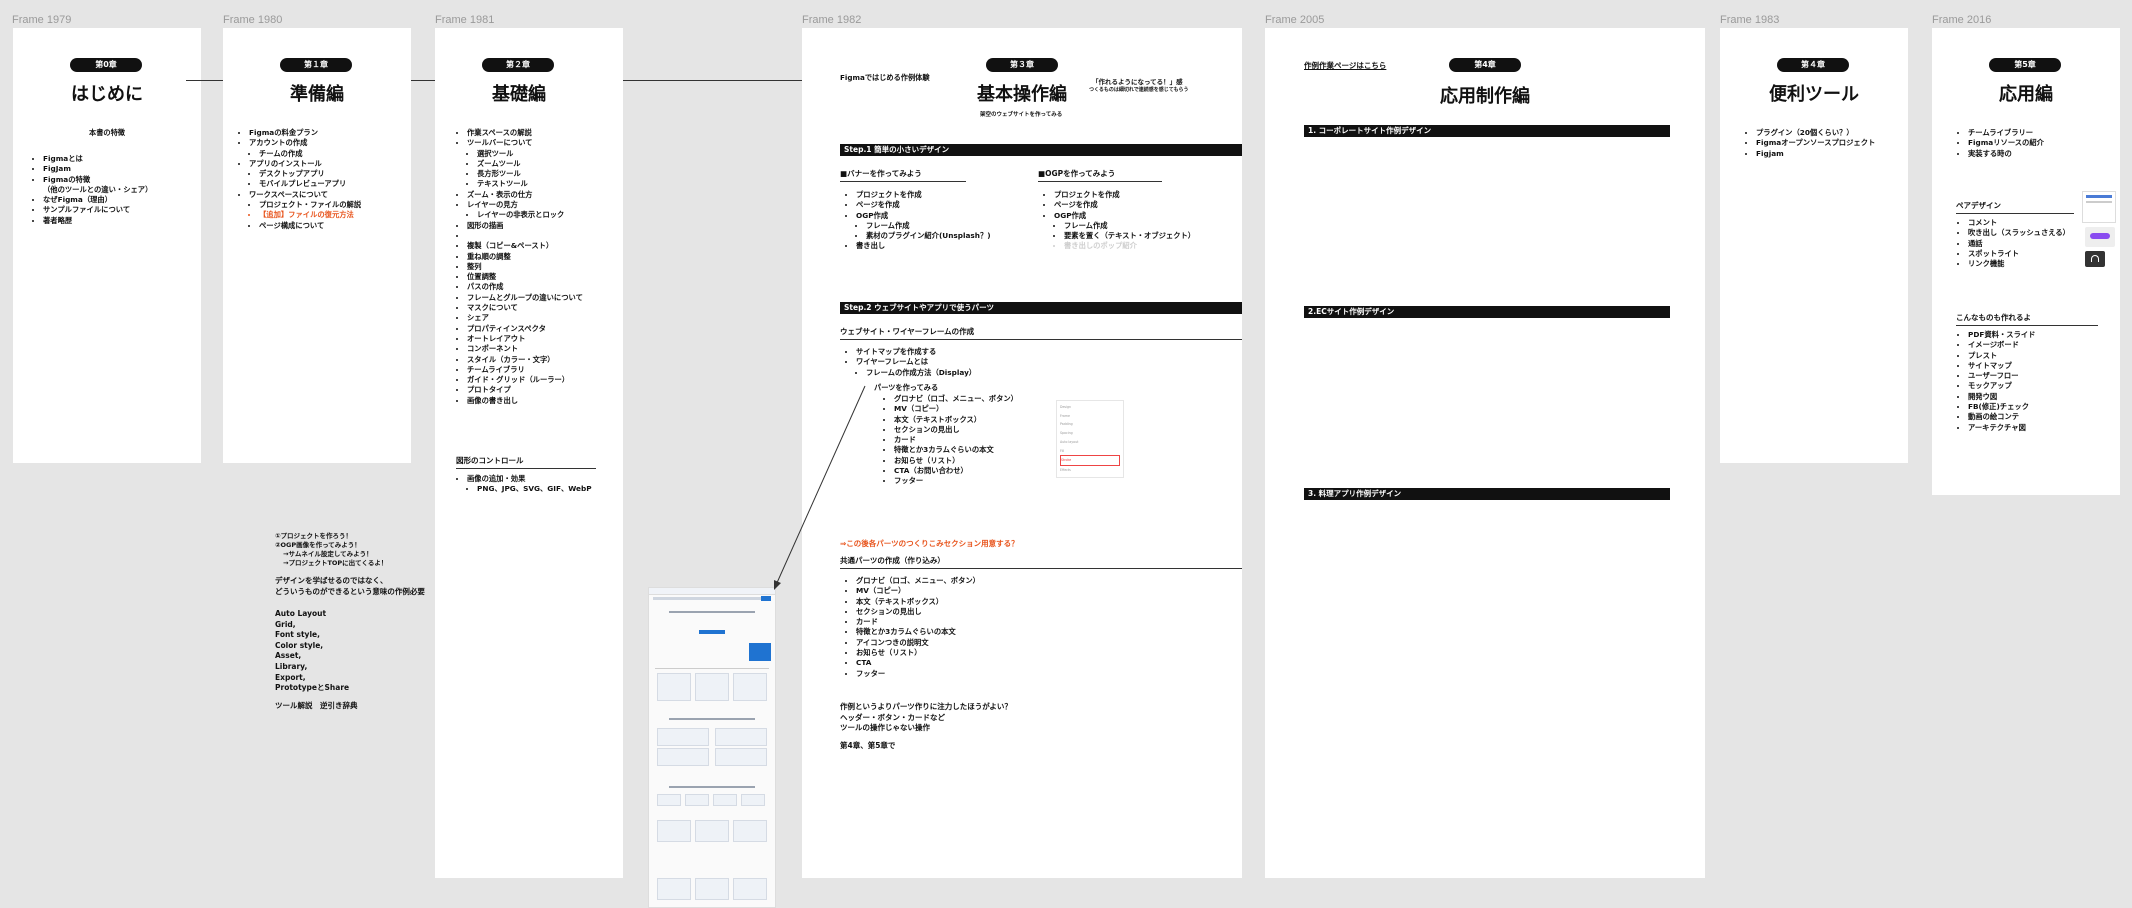 The width and height of the screenshot is (2132, 908). Describe the element at coordinates (956, 471) in the screenshot. I see `list-item: CTA（お問い合わせ）` at that location.